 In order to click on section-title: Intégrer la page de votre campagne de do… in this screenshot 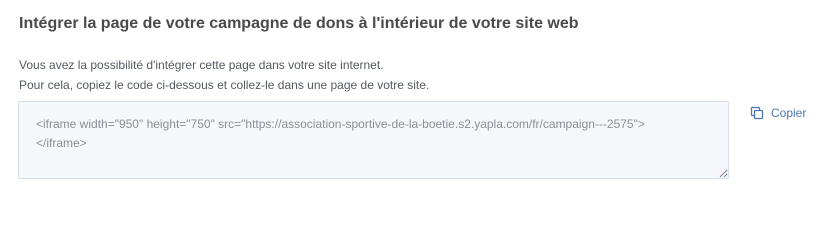, I will do `click(299, 23)`.